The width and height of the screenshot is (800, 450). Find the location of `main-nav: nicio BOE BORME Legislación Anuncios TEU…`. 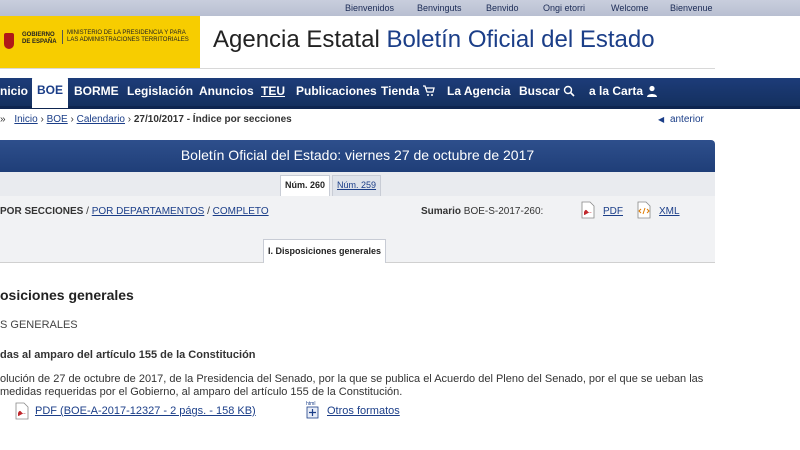

main-nav: nicio BOE BORME Legislación Anuncios TEU… is located at coordinates (400, 92).